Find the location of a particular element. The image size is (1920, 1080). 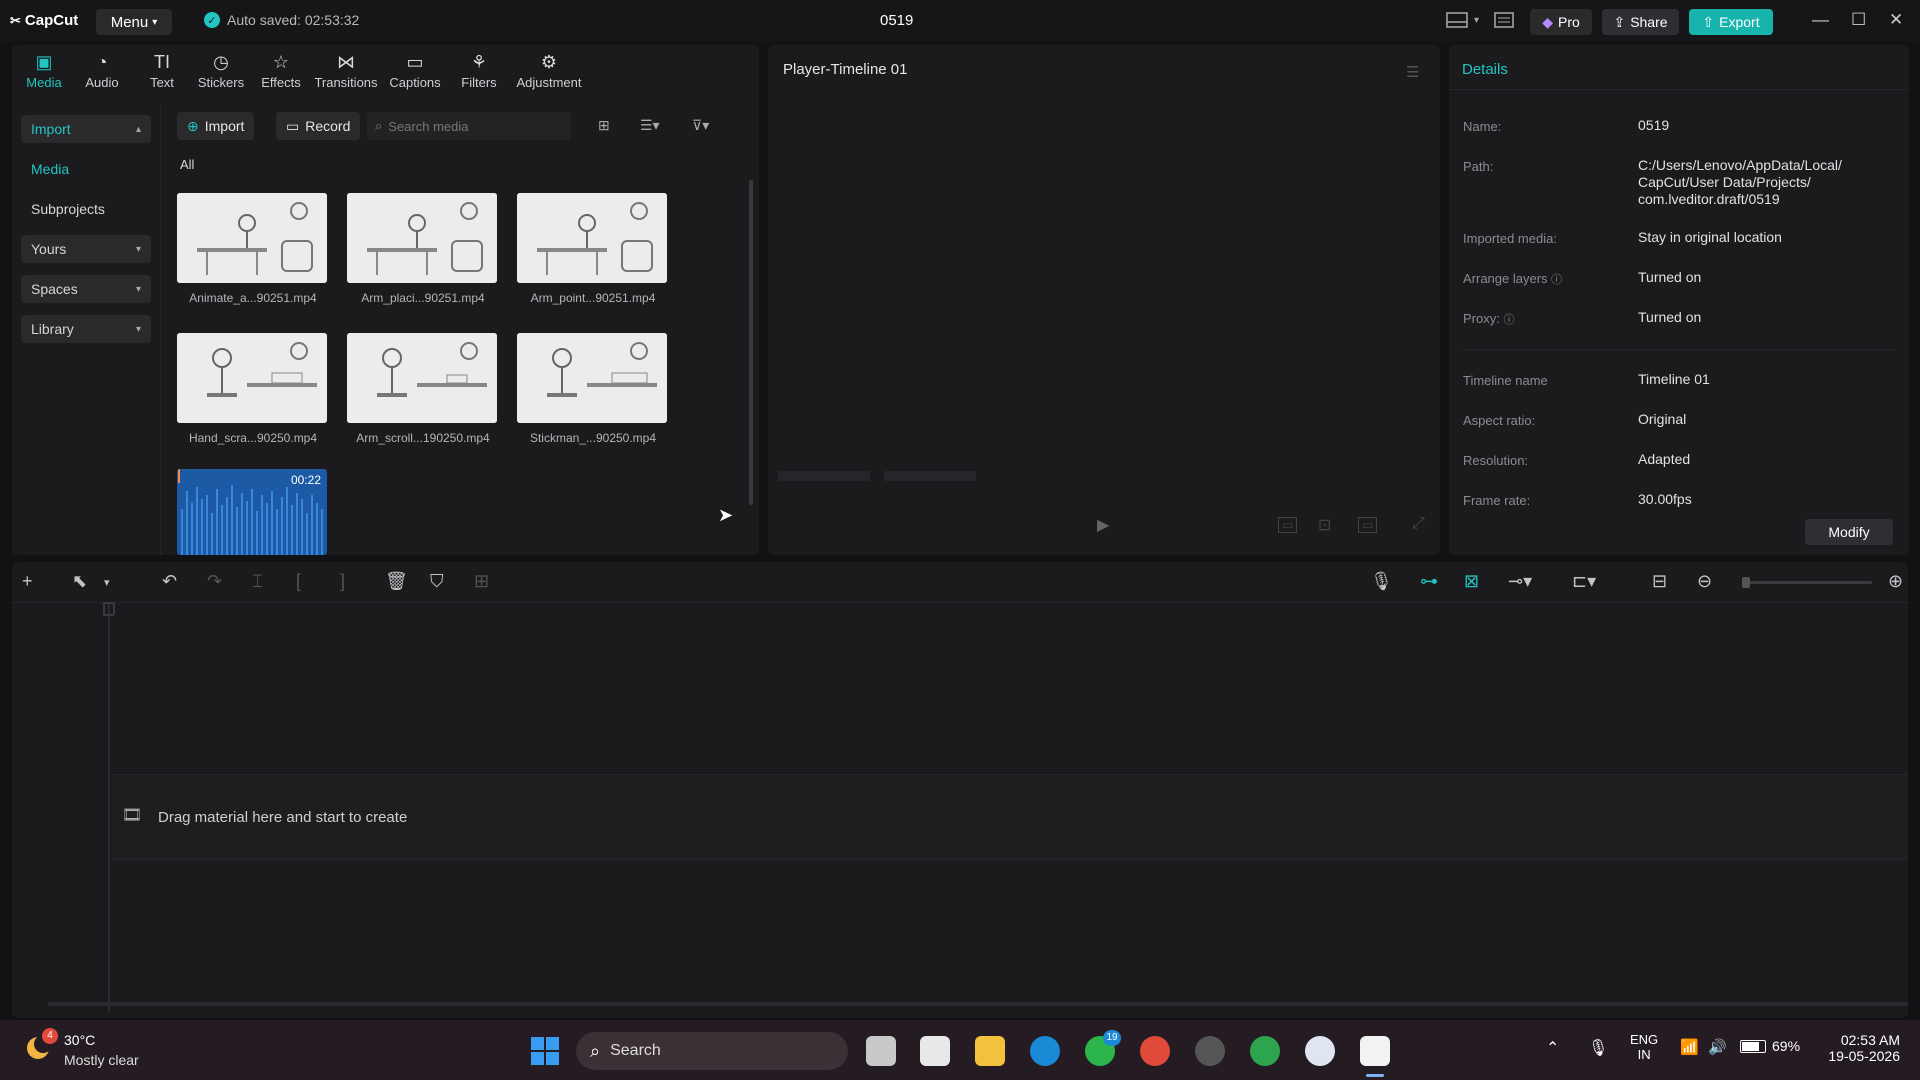

pro-button: ◆ Pro is located at coordinates (1561, 22).